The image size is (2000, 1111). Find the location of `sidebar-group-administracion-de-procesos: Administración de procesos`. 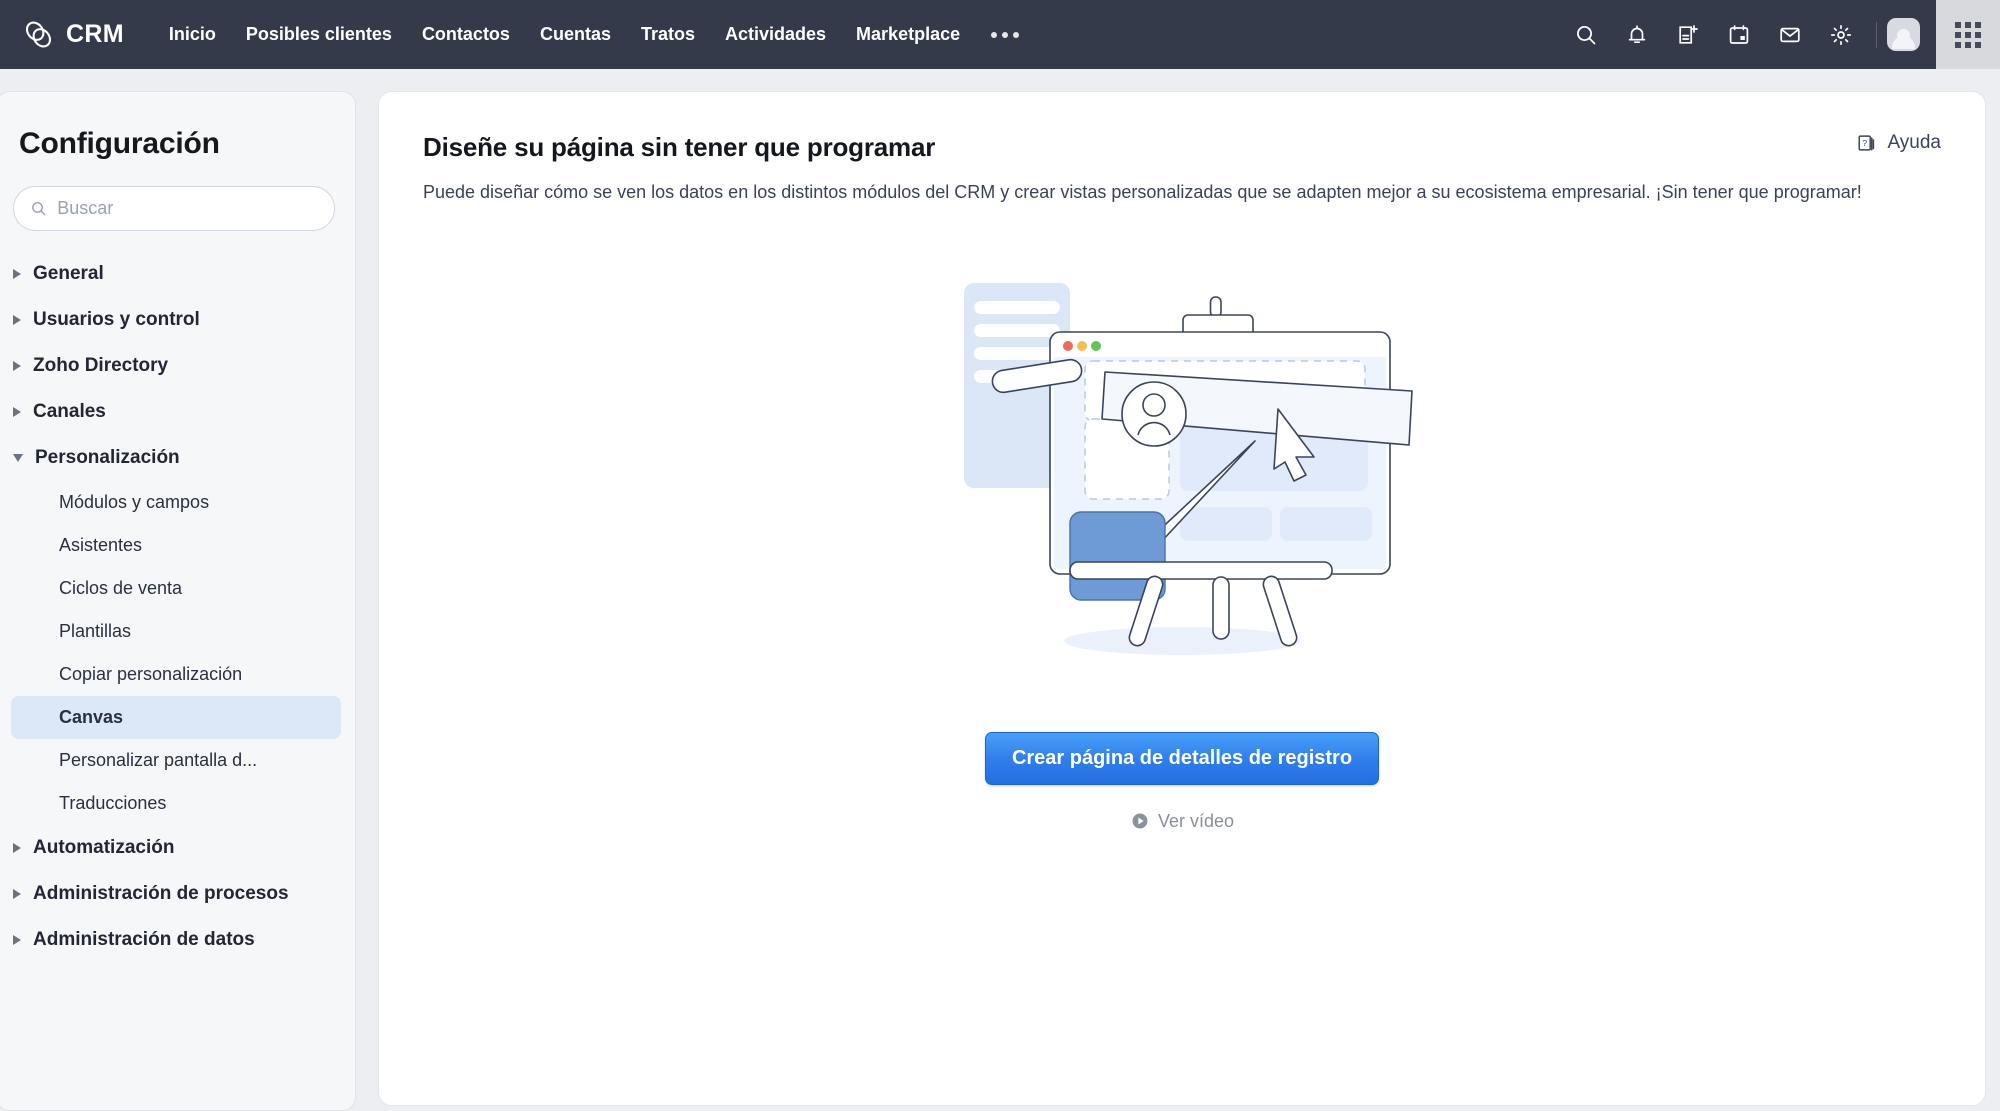

sidebar-group-administracion-de-procesos: Administración de procesos is located at coordinates (177, 894).